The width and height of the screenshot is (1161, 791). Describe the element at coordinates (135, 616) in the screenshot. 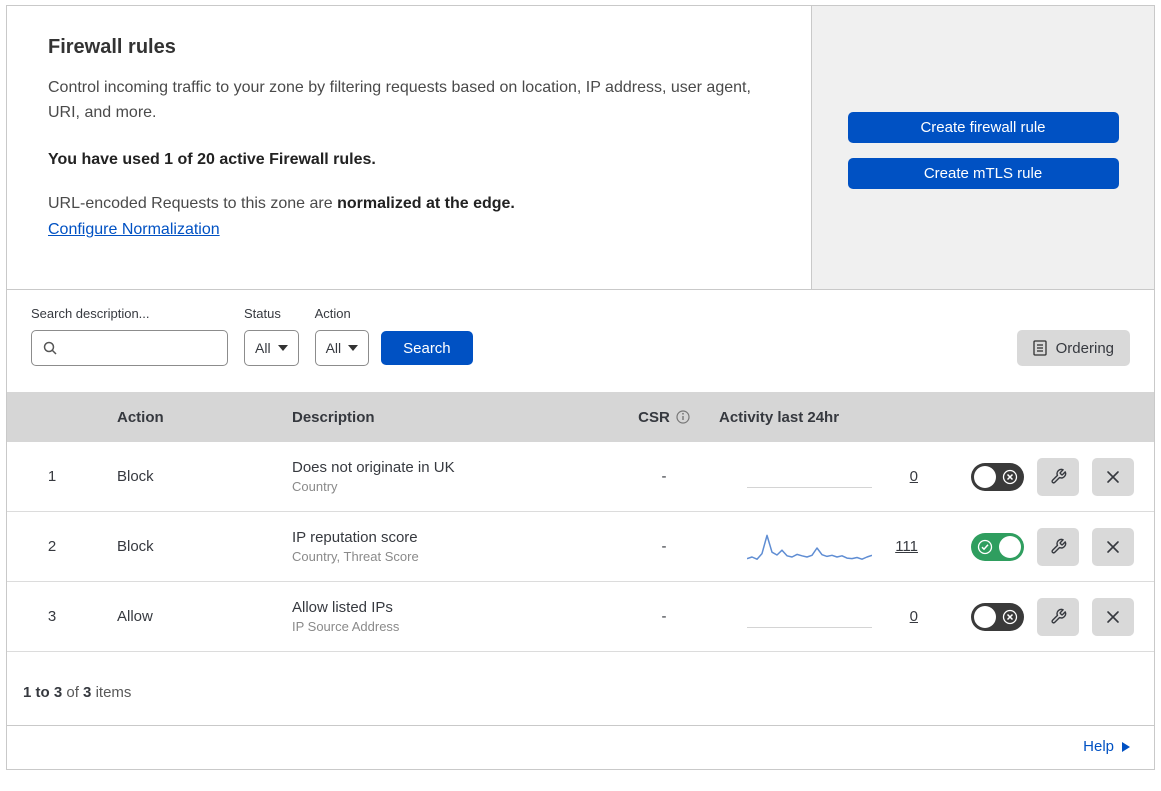

I see `rule-action: Allow` at that location.